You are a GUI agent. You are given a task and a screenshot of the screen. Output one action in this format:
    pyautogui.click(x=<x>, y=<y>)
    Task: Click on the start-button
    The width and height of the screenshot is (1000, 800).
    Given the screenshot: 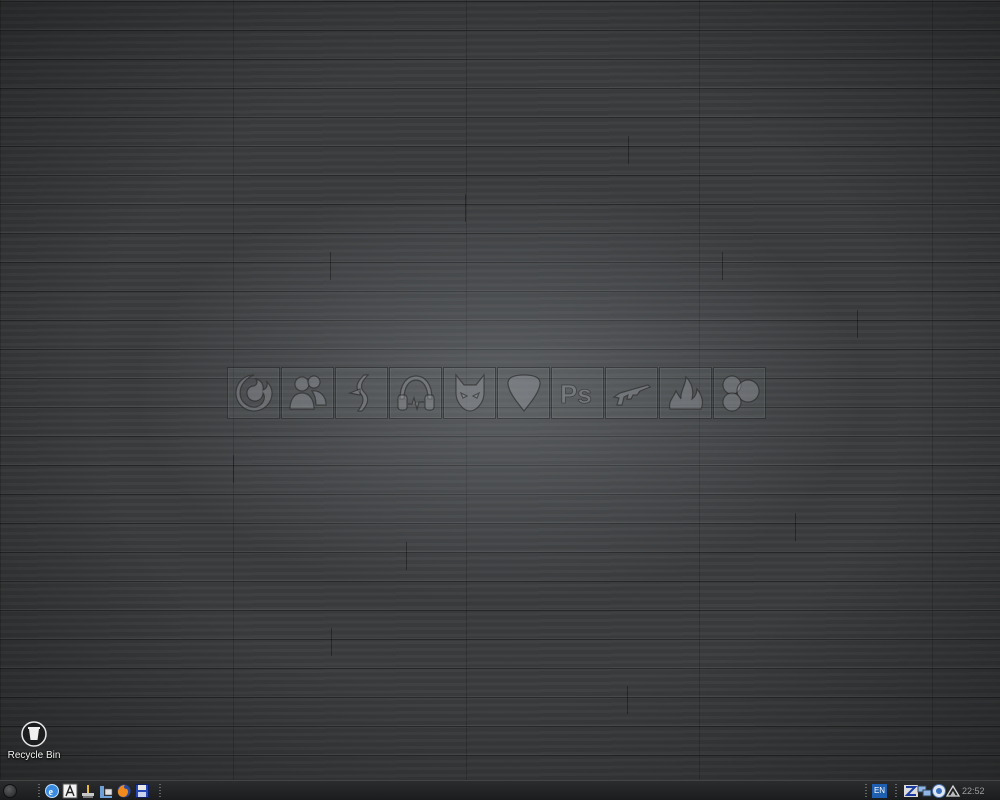 What is the action you would take?
    pyautogui.click(x=10, y=791)
    